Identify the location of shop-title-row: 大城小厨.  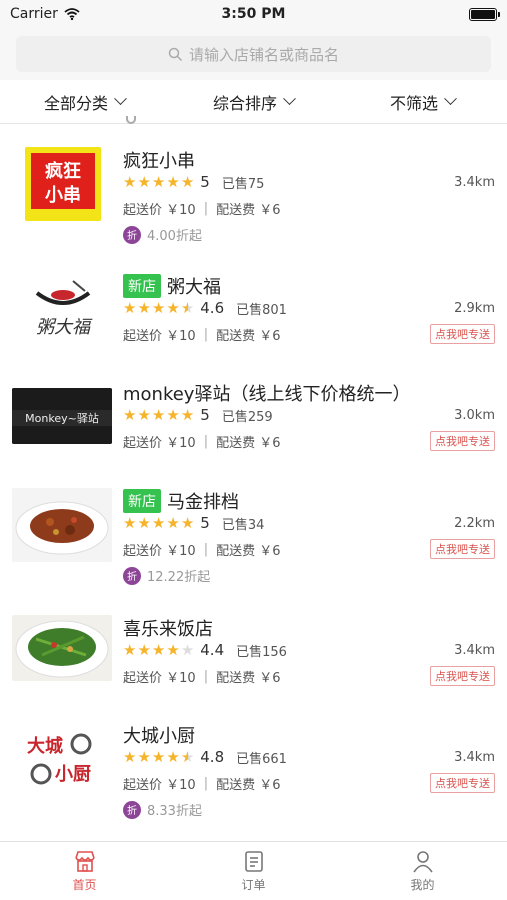
(159, 735).